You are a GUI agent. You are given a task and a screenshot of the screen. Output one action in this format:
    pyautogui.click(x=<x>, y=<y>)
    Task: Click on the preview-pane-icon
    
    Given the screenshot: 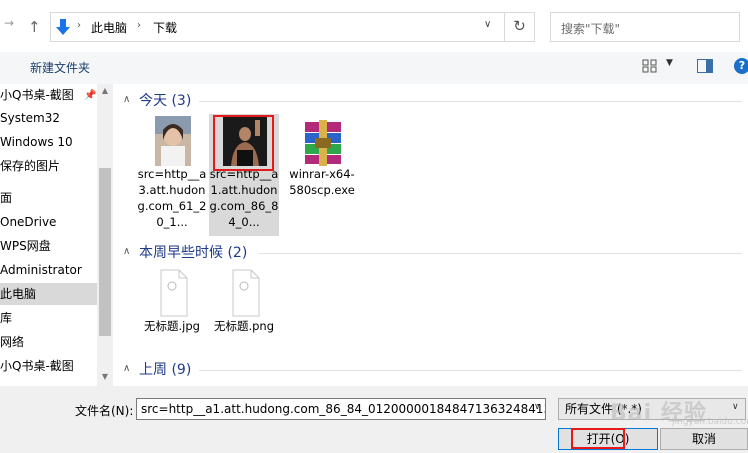 What is the action you would take?
    pyautogui.click(x=705, y=66)
    